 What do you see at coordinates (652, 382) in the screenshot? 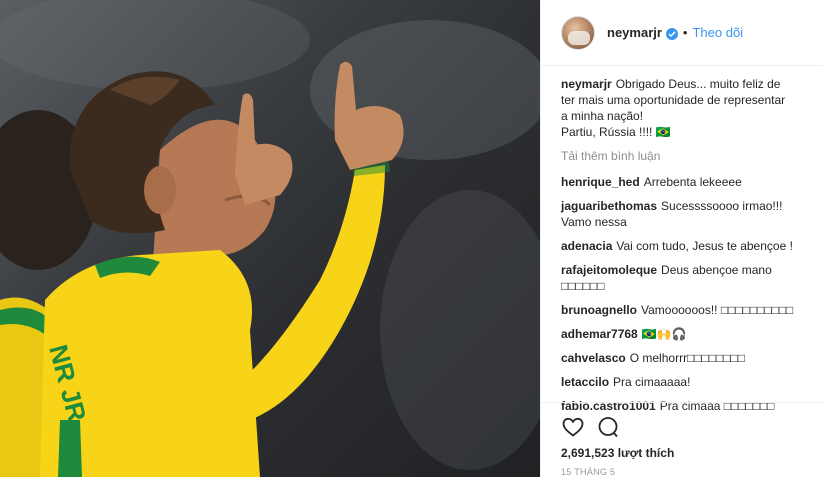
I see `comment-text: Pra cimaaaaa!` at bounding box center [652, 382].